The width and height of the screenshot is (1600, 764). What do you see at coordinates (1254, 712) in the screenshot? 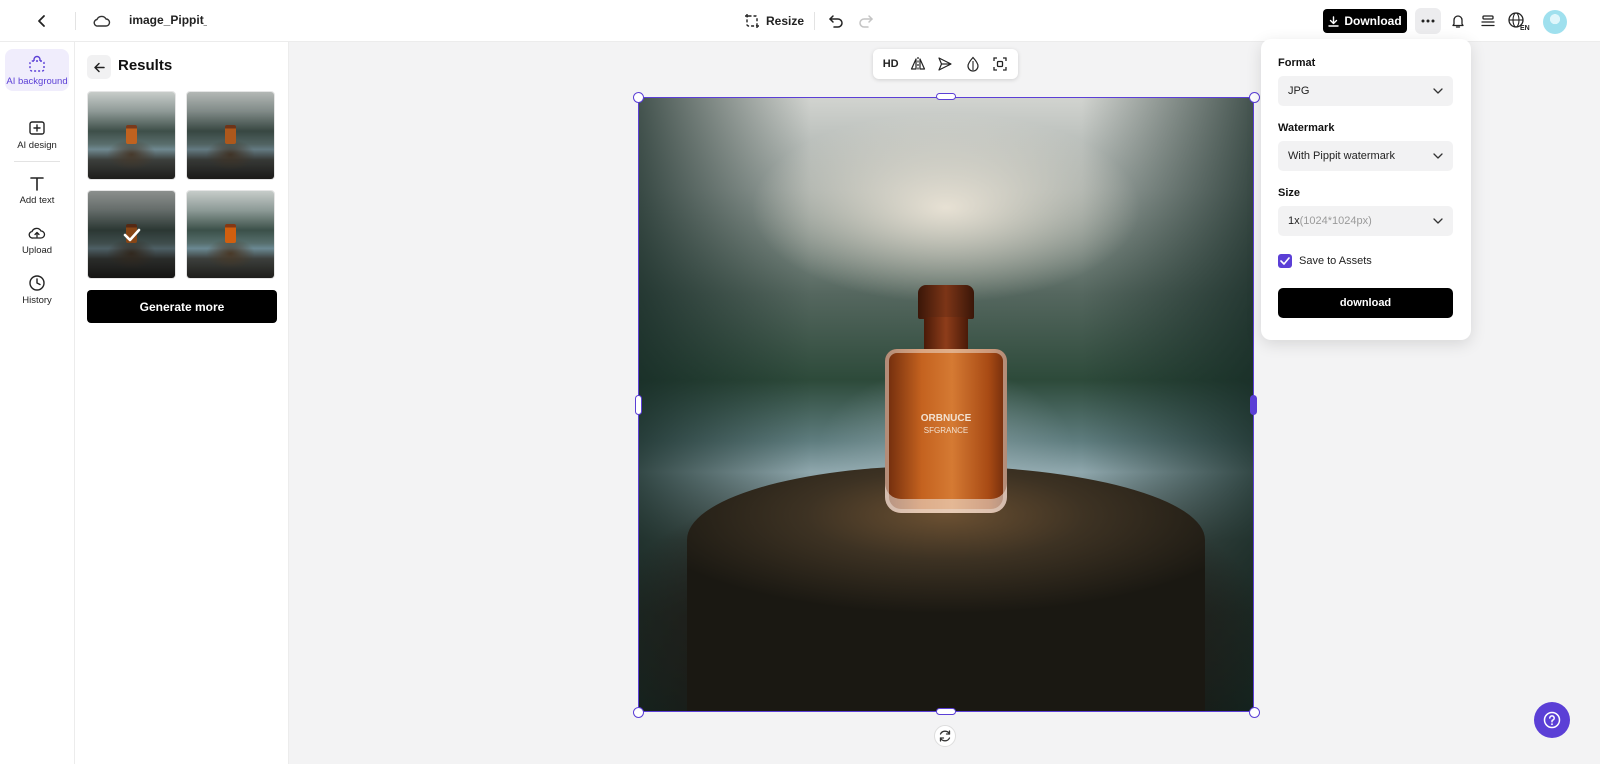
I see `resize-handle-bottom-right` at bounding box center [1254, 712].